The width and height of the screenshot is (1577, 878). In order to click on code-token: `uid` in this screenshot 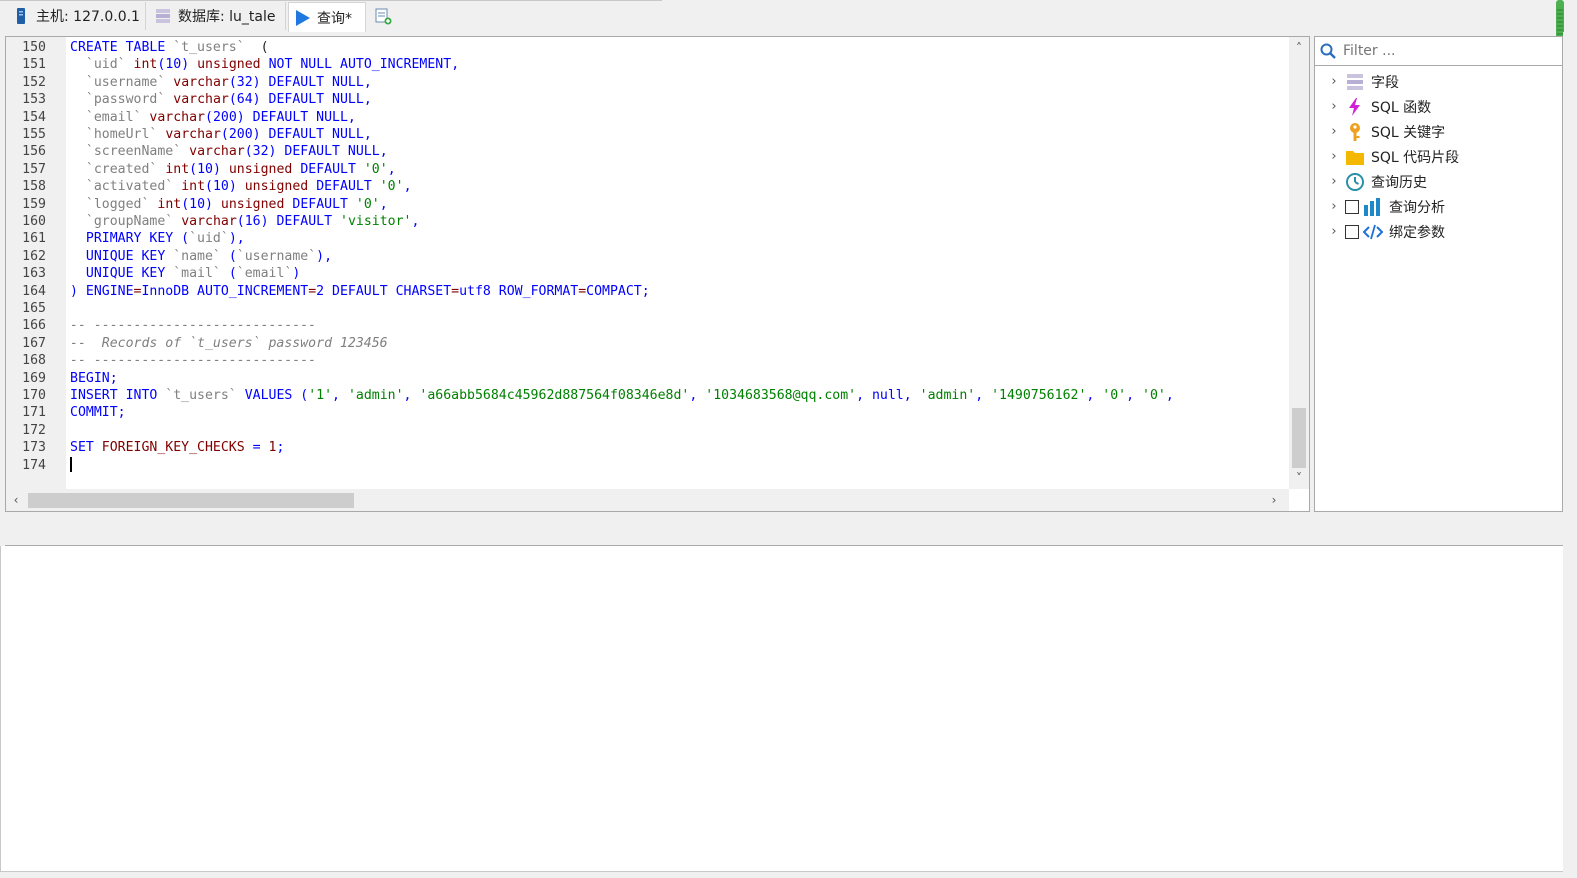, I will do `click(105, 65)`.